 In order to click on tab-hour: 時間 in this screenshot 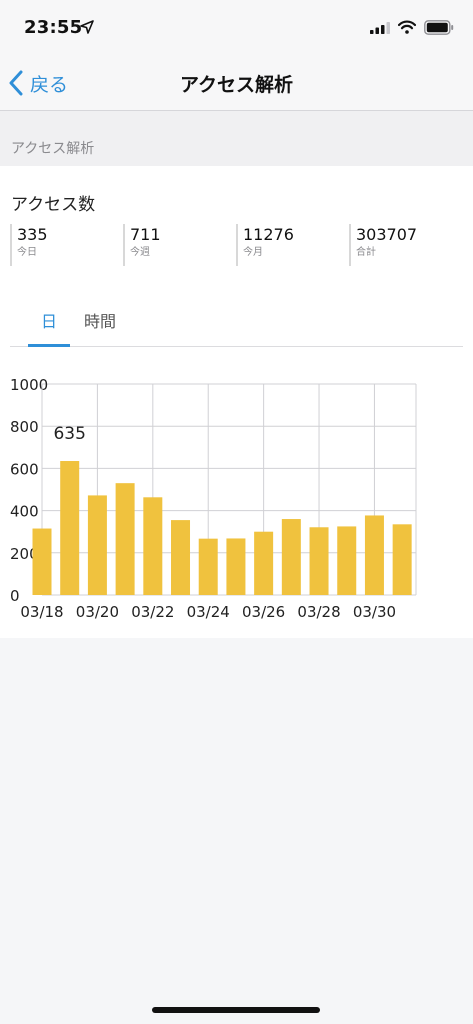, I will do `click(100, 320)`.